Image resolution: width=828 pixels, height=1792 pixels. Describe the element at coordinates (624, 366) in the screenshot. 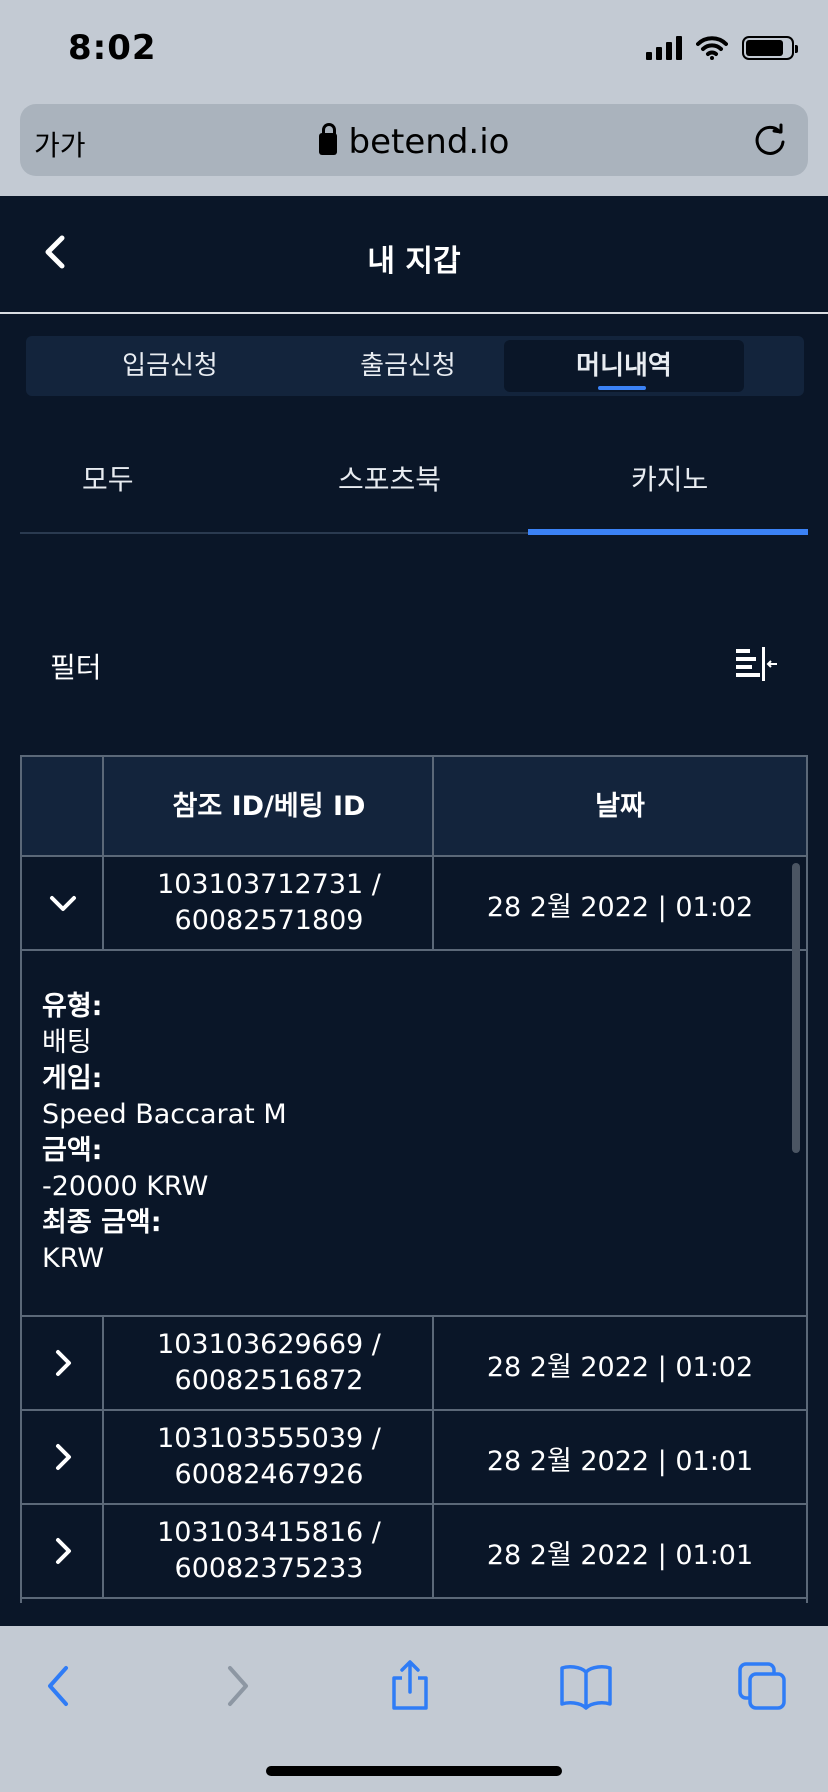

I see `tab-money-history: 머니내역` at that location.